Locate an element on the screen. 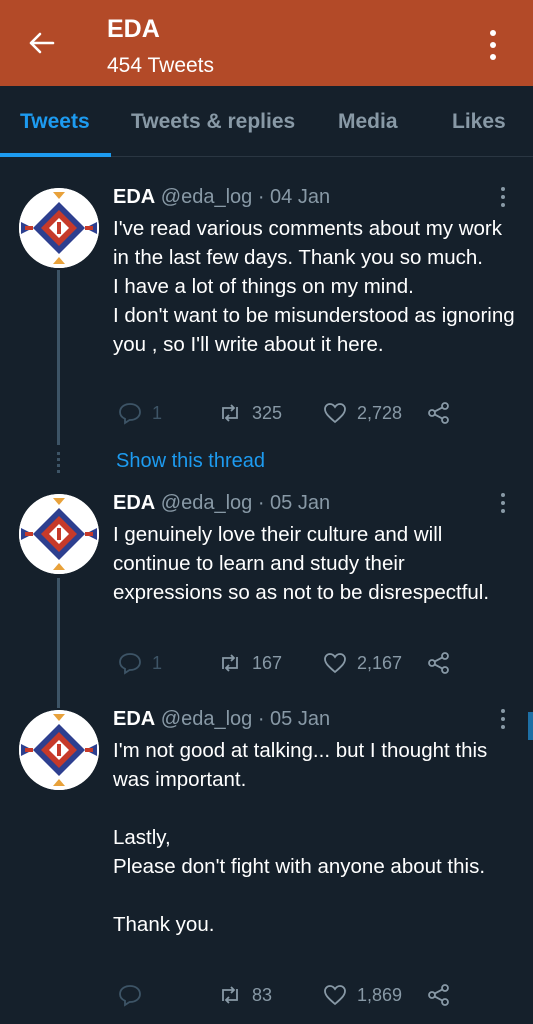 The image size is (533, 1024). like-button: 2,167 is located at coordinates (362, 663).